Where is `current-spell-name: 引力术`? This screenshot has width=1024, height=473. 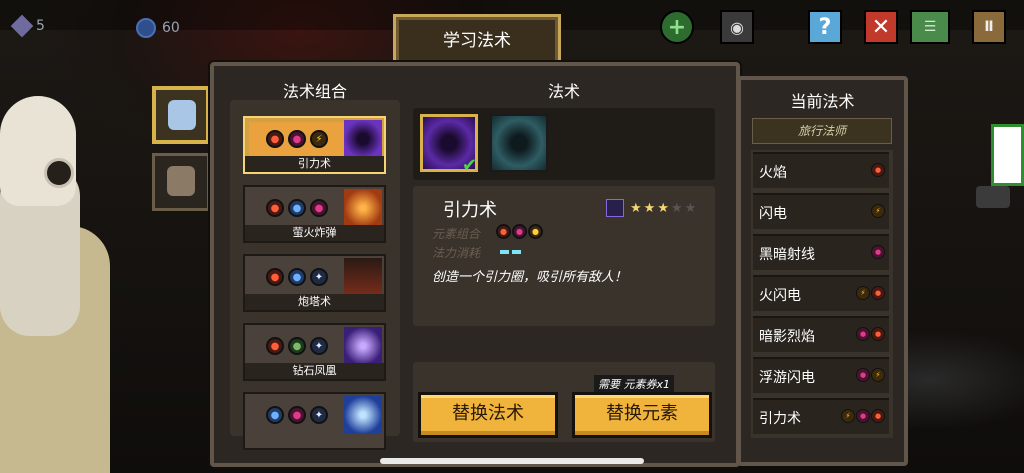 current-spell-name: 引力术 is located at coordinates (780, 419).